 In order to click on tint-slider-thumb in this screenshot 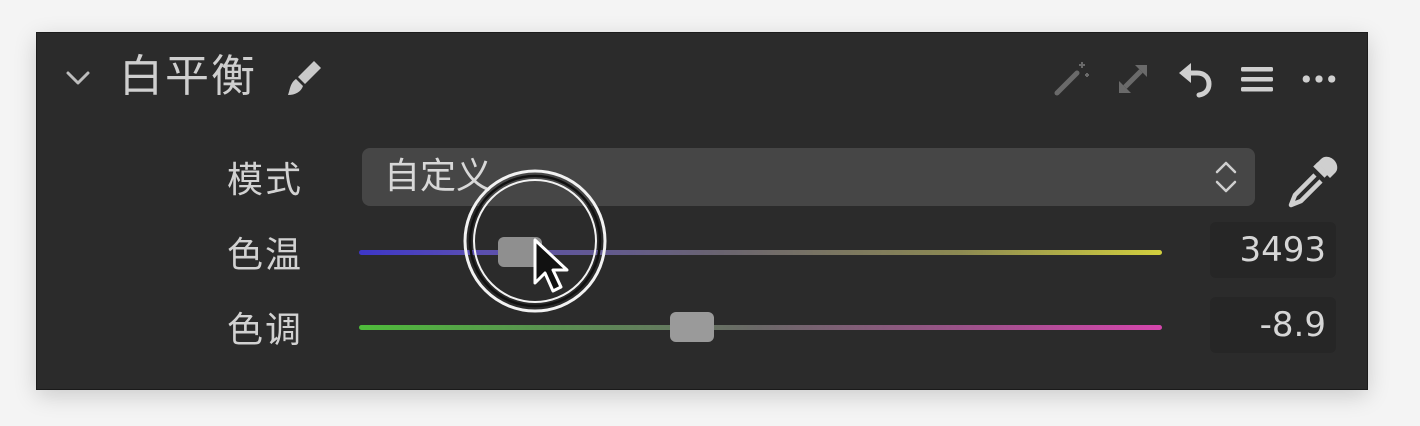, I will do `click(692, 327)`.